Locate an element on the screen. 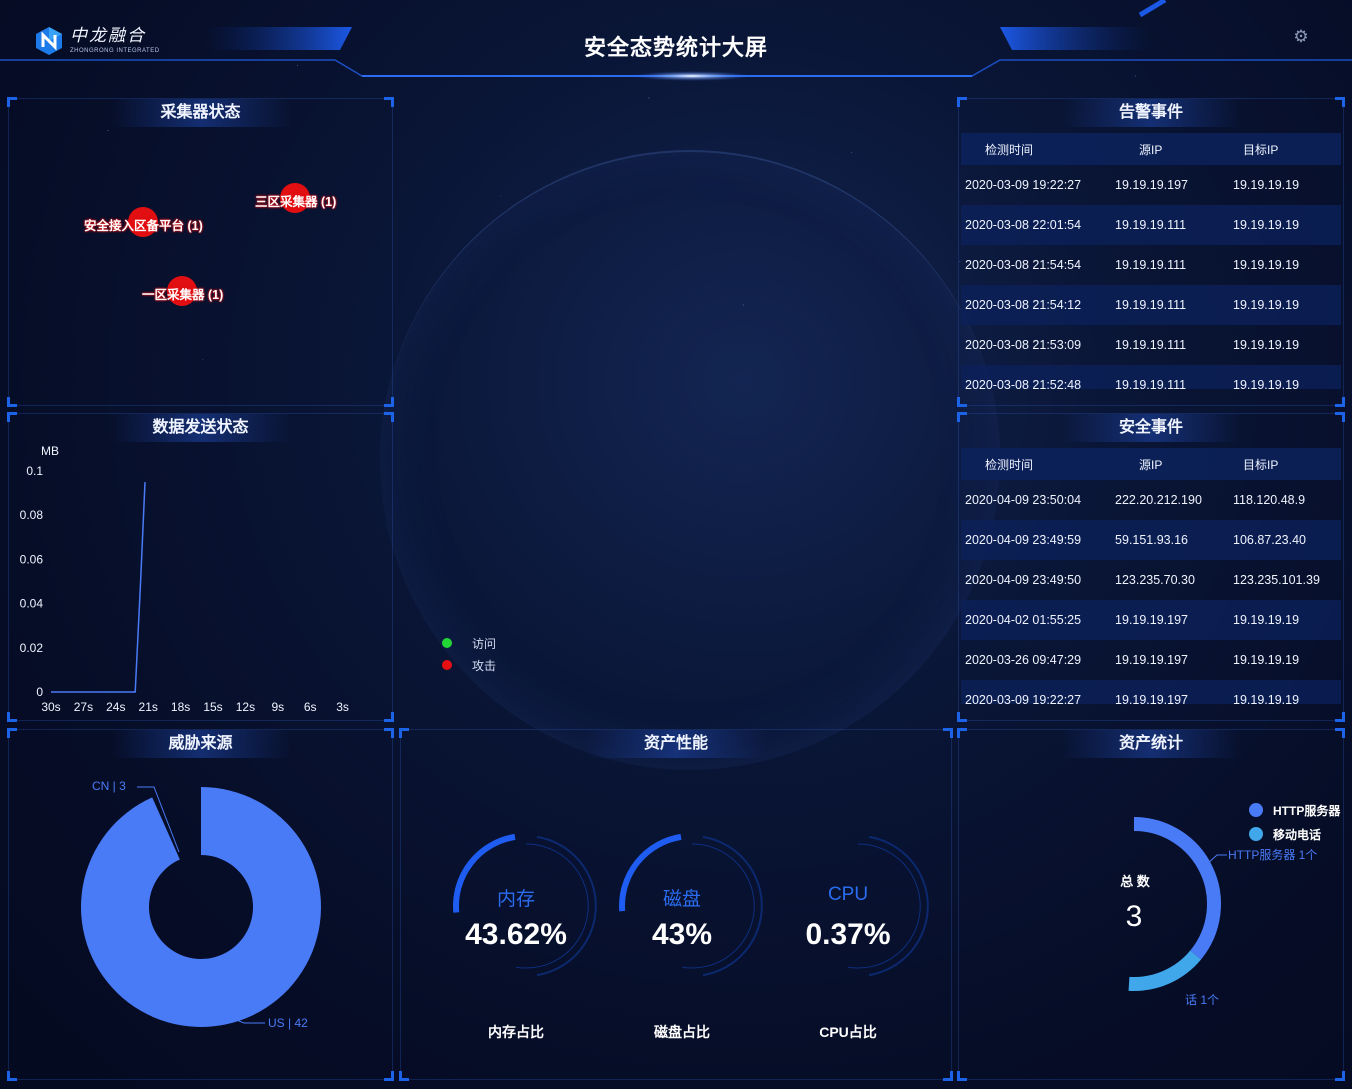  legend-label: 移动电话 is located at coordinates (1297, 834).